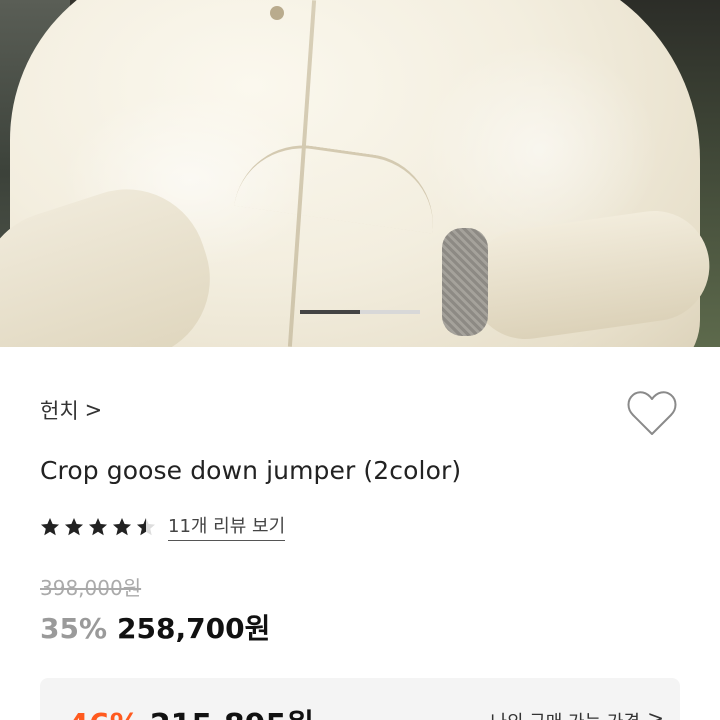  Describe the element at coordinates (565, 714) in the screenshot. I see `my-price-label: 나의 구매 가능 가격` at that location.